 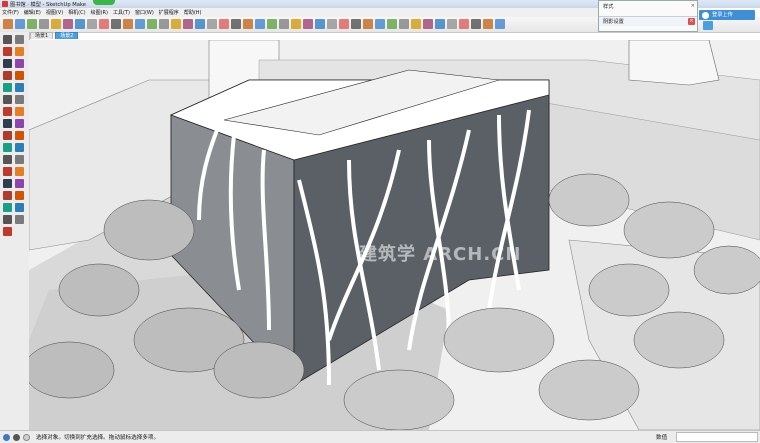 What do you see at coordinates (144, 12) in the screenshot?
I see `menu-window: 窗口(W)` at bounding box center [144, 12].